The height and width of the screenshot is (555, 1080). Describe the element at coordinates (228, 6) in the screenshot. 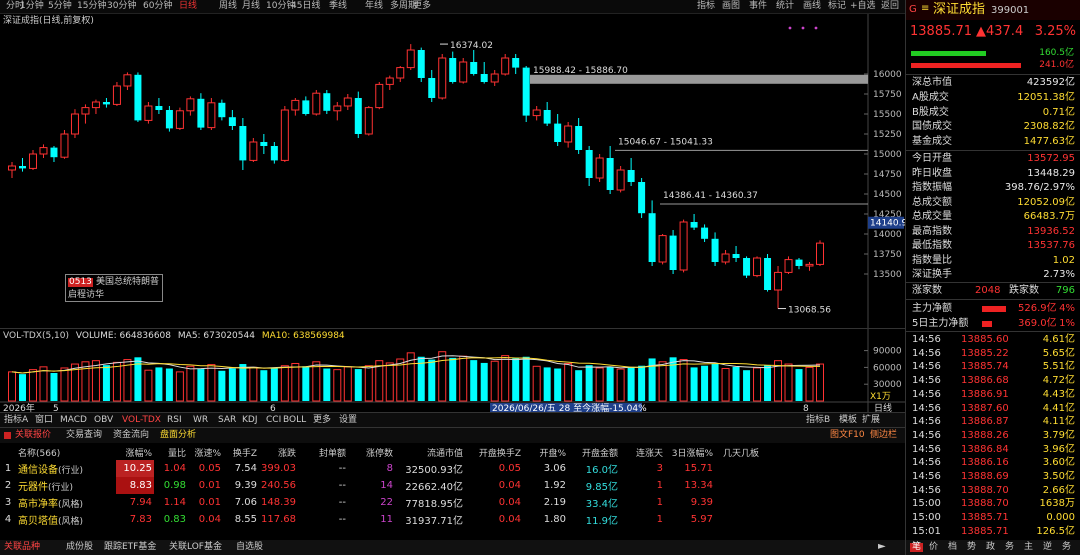

I see `period-tab-7: 周线` at that location.